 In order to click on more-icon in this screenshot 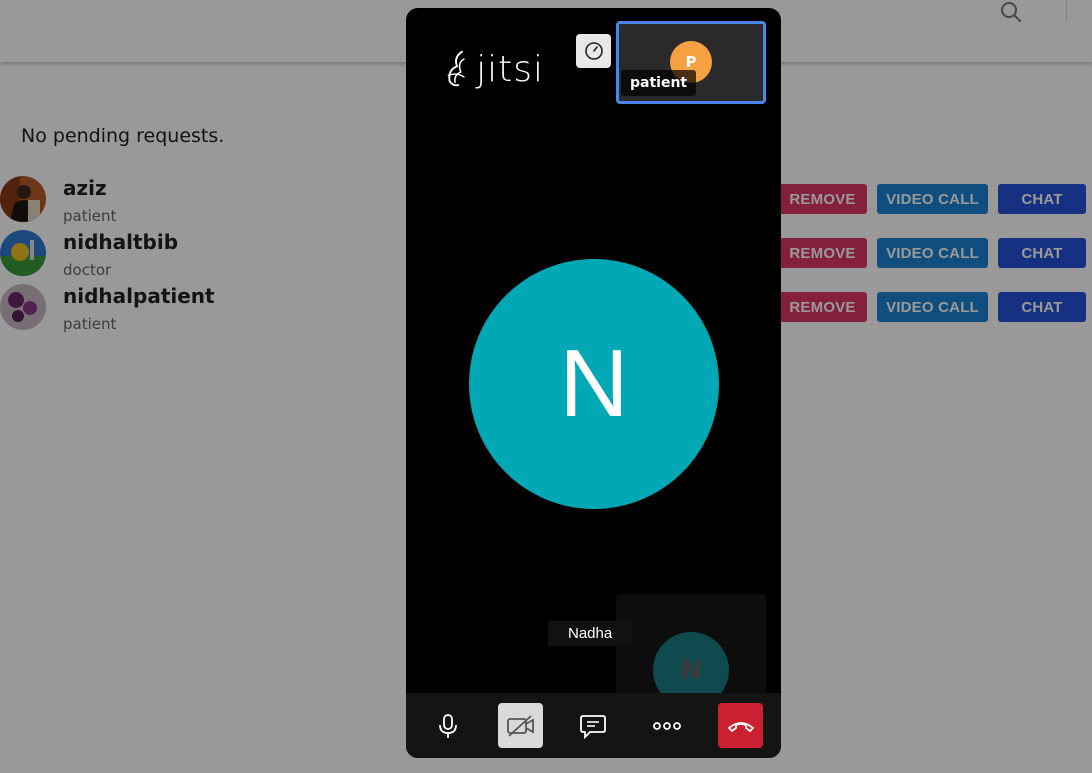, I will do `click(666, 725)`.